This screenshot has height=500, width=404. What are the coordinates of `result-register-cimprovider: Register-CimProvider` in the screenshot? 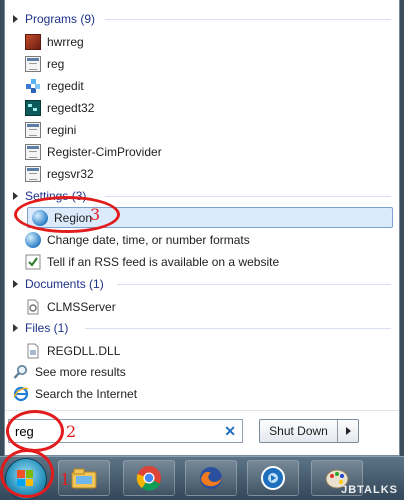 It's located at (93, 151).